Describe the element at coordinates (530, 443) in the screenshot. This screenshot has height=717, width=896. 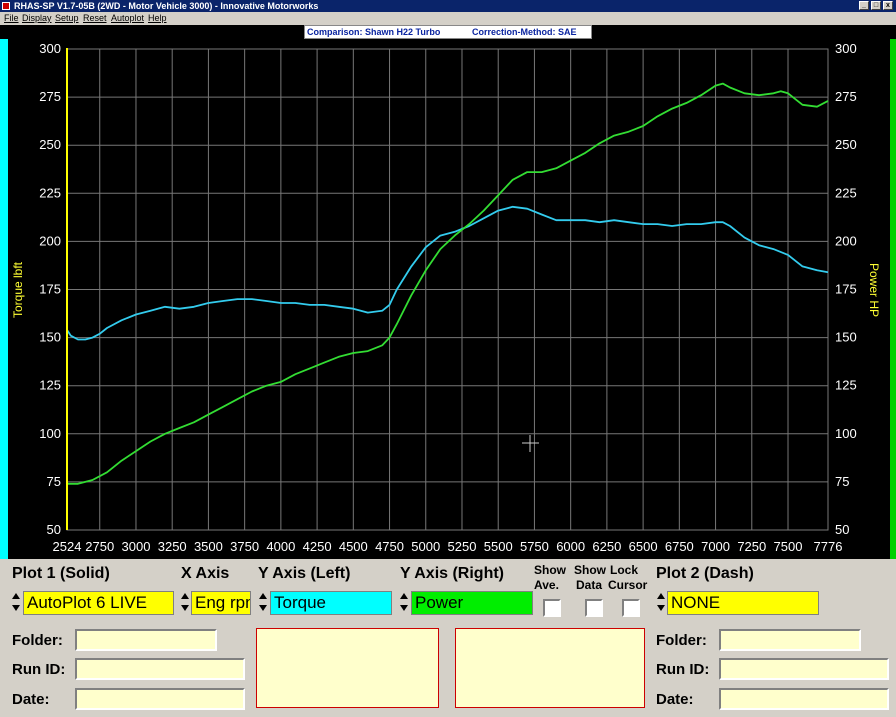
I see `crosshair-cursor-icon` at that location.